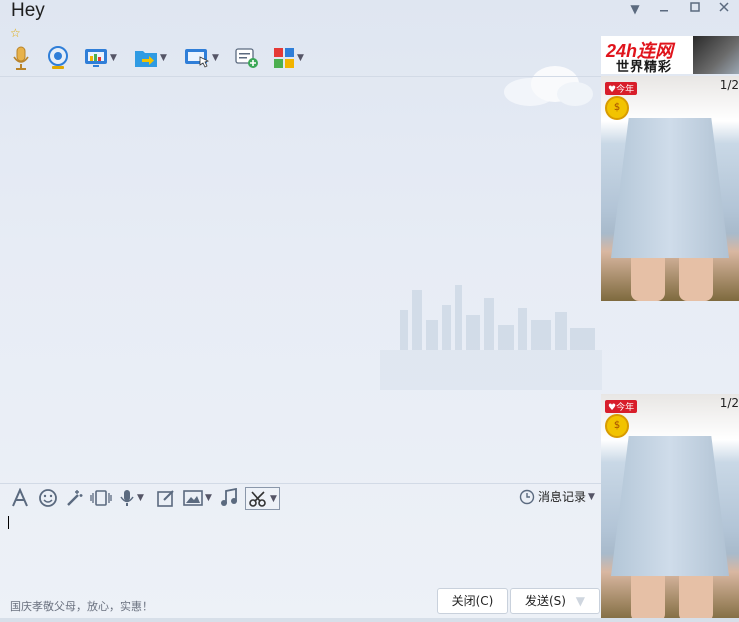 This screenshot has height=622, width=739. Describe the element at coordinates (247, 58) in the screenshot. I see `new-chat-icon` at that location.